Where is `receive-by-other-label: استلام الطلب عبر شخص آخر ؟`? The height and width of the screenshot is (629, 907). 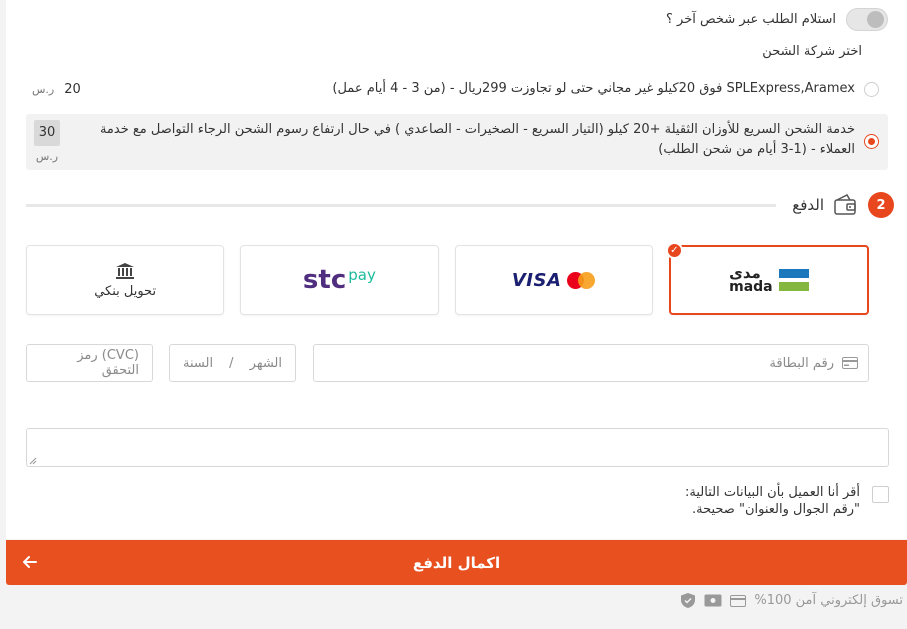
receive-by-other-label: استلام الطلب عبر شخص آخر ؟ is located at coordinates (751, 19).